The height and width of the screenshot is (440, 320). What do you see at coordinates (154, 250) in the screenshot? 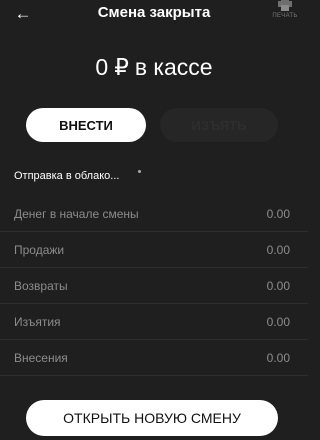
I see `summary-row-sales: Продажи 0.00` at bounding box center [154, 250].